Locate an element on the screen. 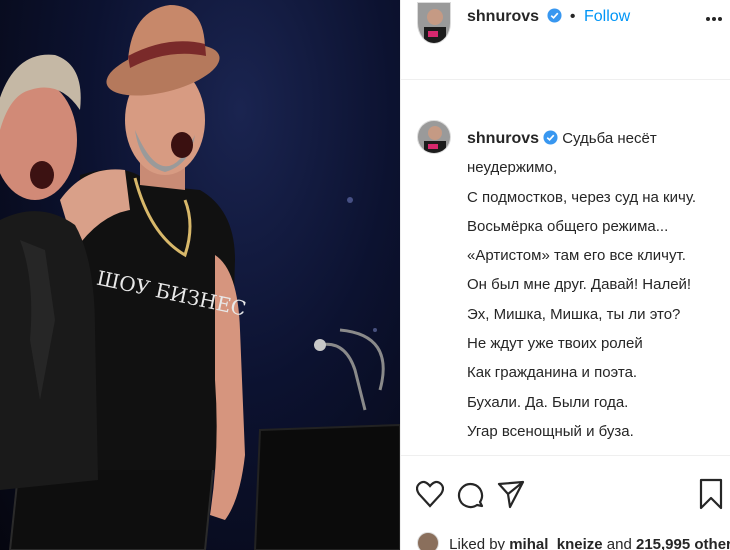 The width and height of the screenshot is (730, 550). liker-username-link: mihal_kneize is located at coordinates (555, 543).